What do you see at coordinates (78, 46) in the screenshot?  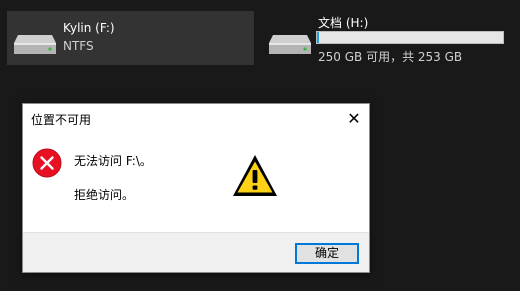 I see `drive-f-filesystem: NTFS` at bounding box center [78, 46].